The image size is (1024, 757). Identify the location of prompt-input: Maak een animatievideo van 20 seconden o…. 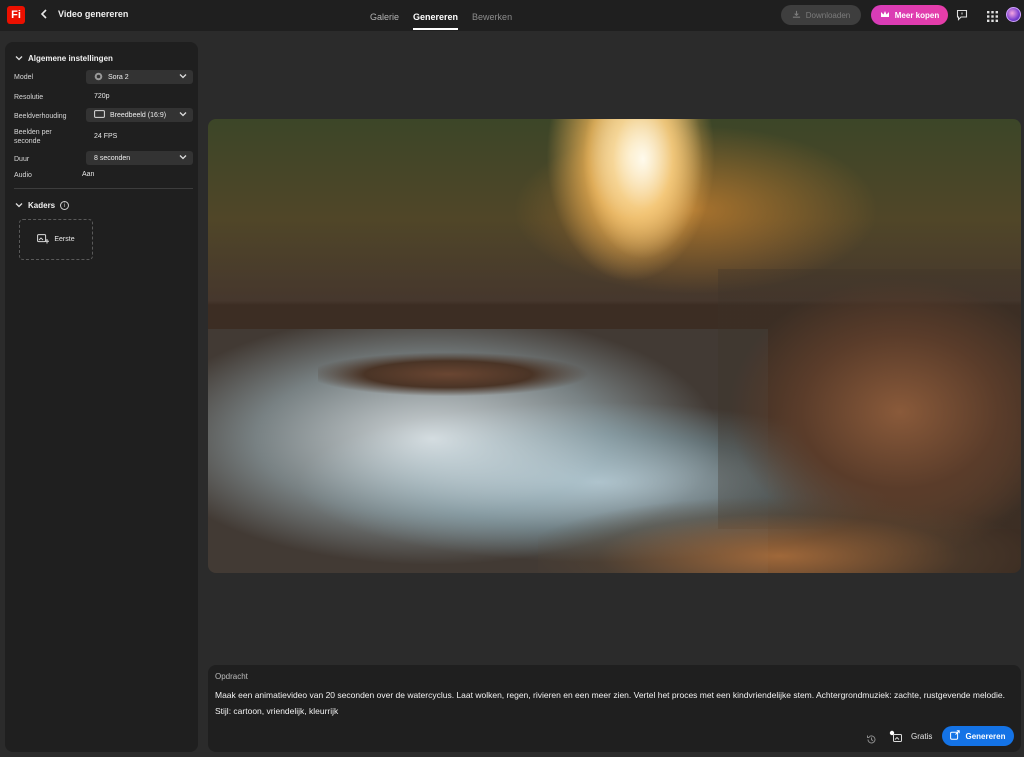
(615, 703).